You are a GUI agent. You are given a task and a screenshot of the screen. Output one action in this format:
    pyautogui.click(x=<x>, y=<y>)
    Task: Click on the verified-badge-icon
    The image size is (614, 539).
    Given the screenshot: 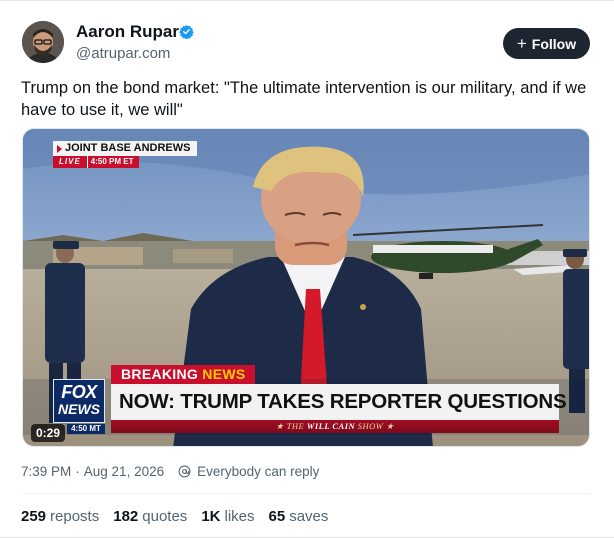 What is the action you would take?
    pyautogui.click(x=186, y=31)
    